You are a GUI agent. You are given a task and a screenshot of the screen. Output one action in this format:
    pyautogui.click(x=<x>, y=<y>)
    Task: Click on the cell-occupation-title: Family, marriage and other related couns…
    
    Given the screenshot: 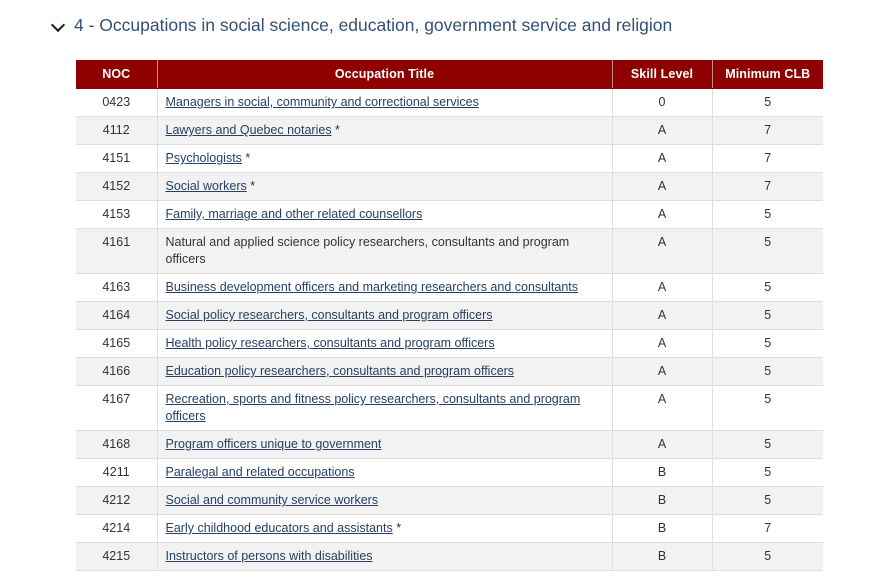 What is the action you would take?
    pyautogui.click(x=385, y=214)
    